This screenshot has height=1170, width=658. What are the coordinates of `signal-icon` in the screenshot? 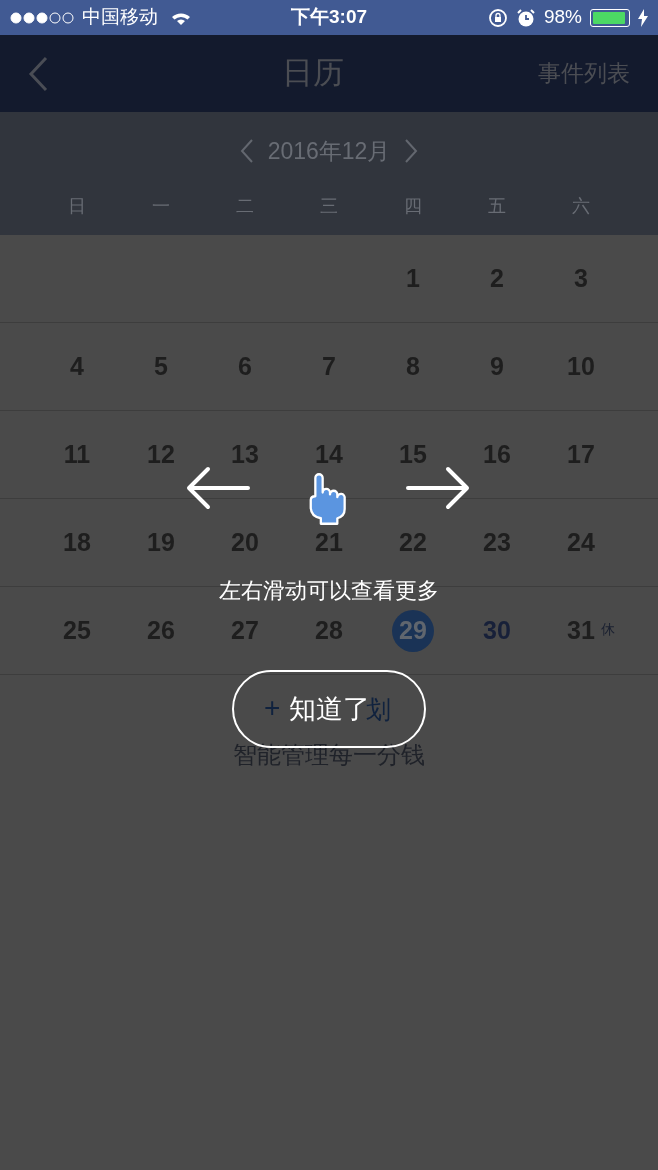 It's located at (43, 17).